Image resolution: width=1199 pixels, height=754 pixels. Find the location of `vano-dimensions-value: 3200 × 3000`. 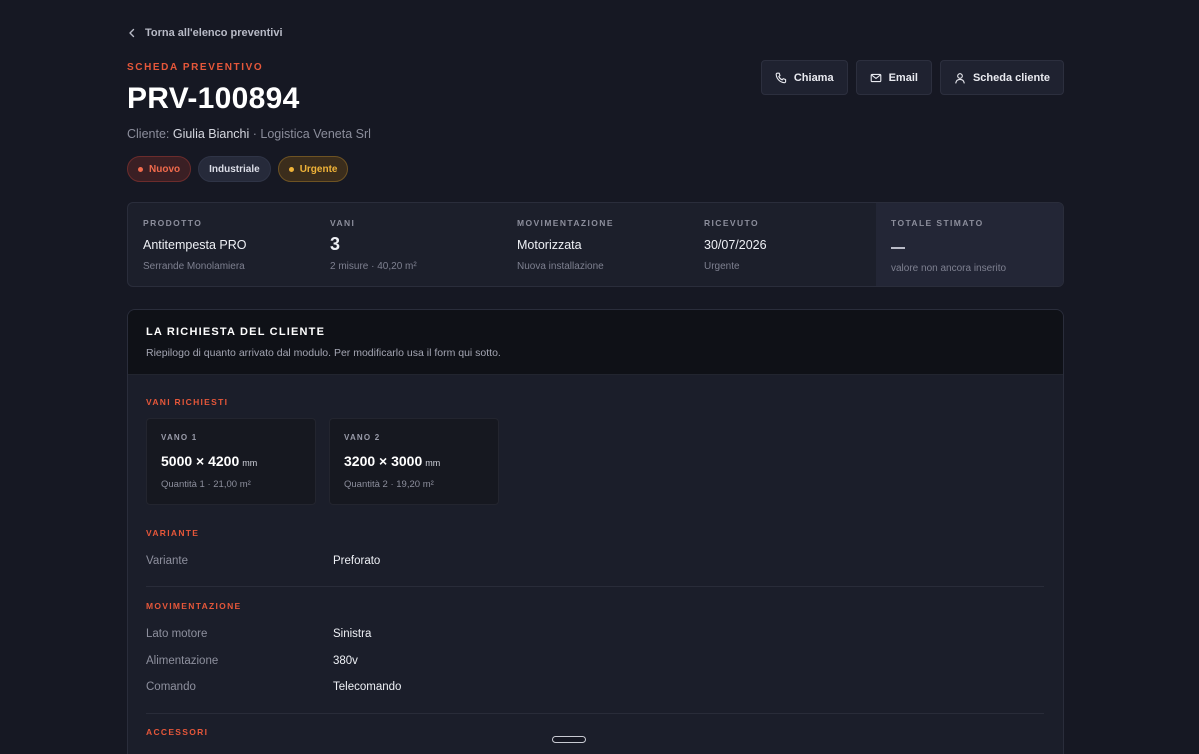

vano-dimensions-value: 3200 × 3000 is located at coordinates (383, 461).